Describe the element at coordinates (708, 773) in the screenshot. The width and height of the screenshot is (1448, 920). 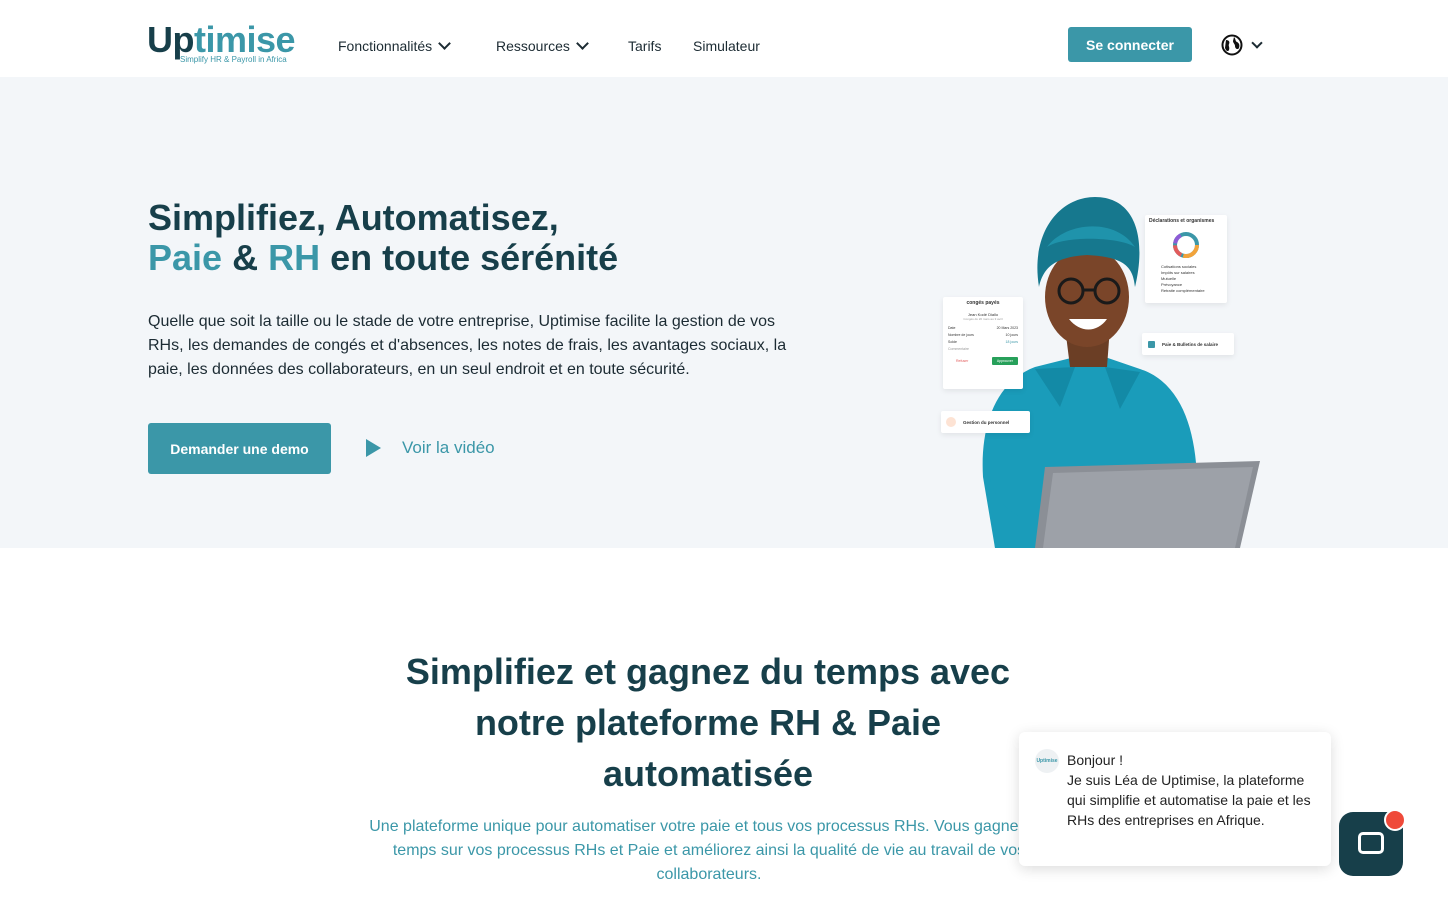
I see `features-title-line3: automatisée` at that location.